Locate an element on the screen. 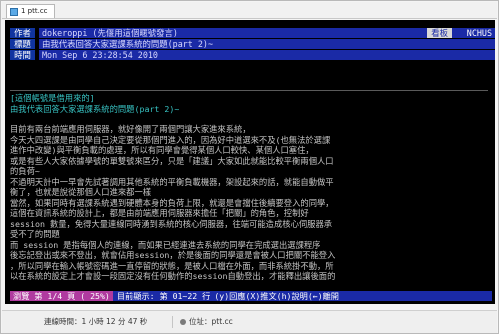 This screenshot has width=499, height=334. tab-bar: 1 ptt.cc is located at coordinates (249, 10).